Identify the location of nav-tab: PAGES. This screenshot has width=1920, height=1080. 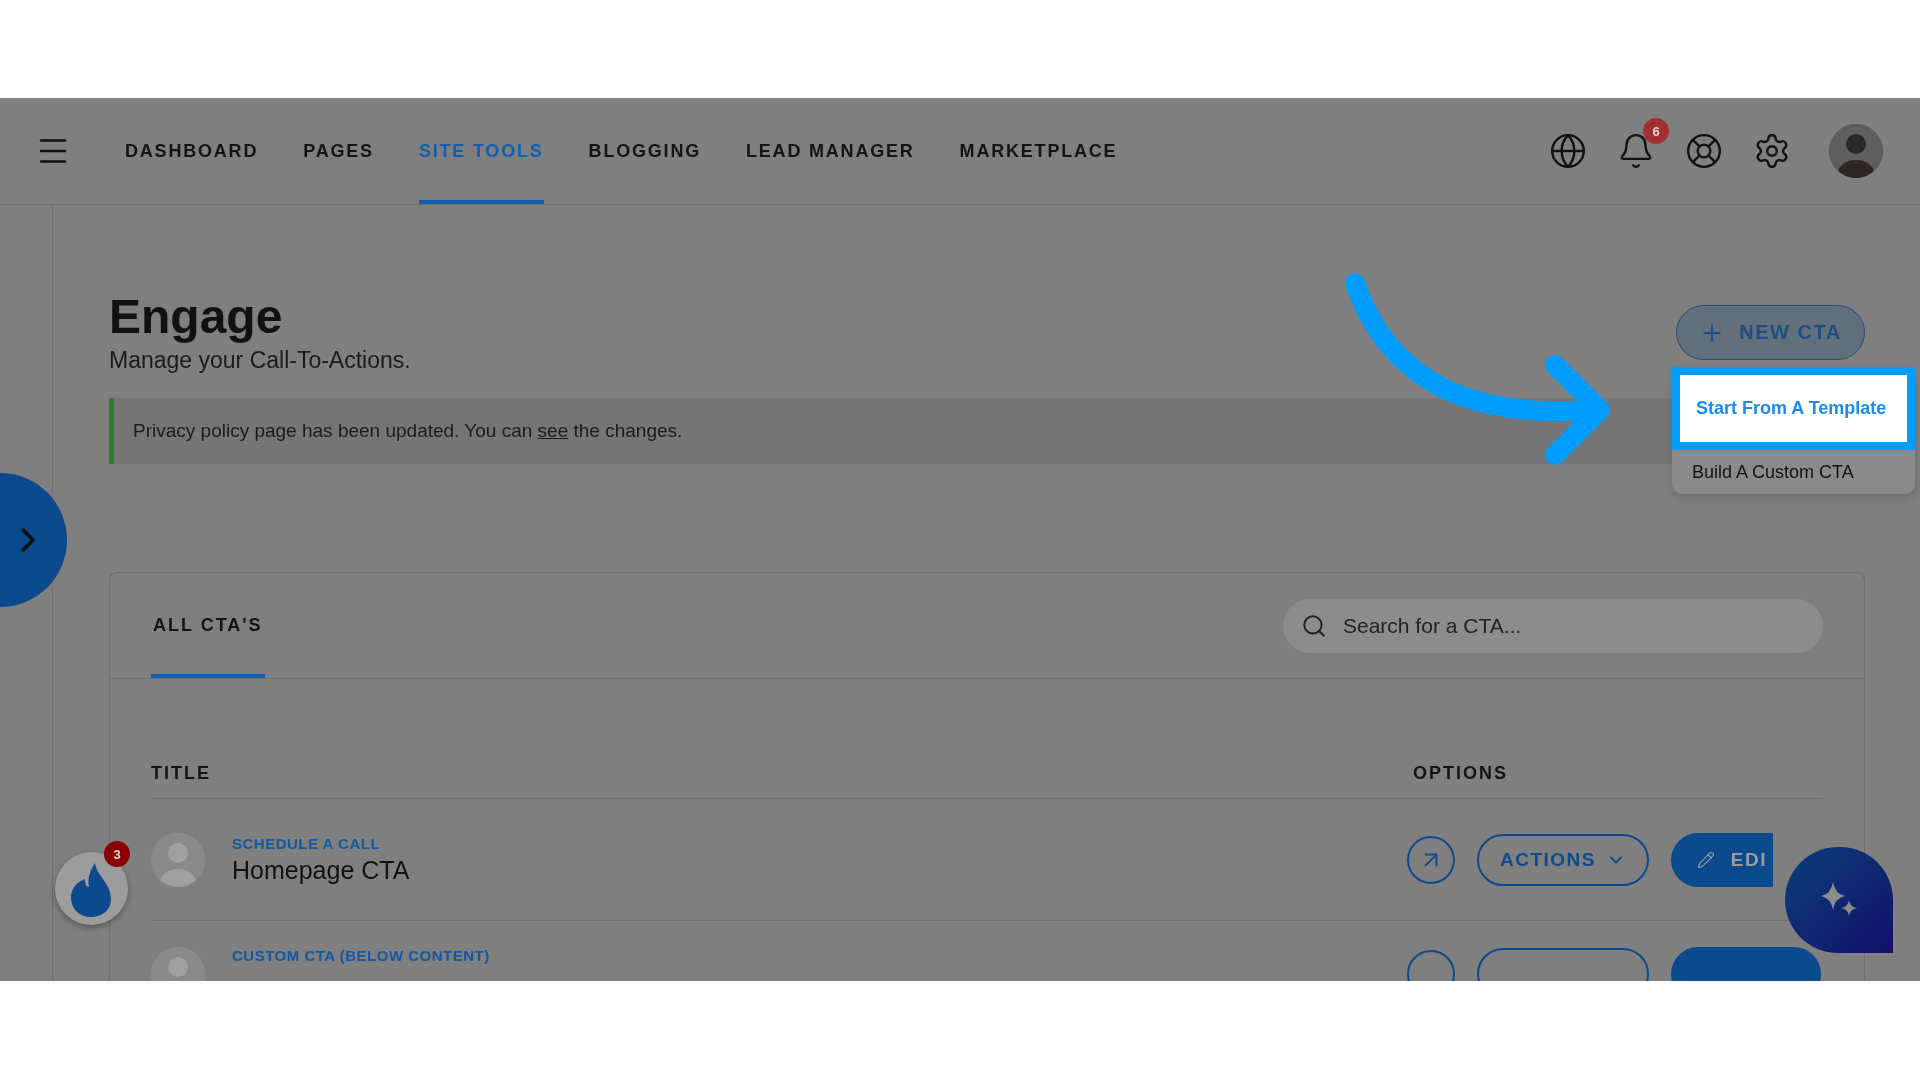
(338, 151).